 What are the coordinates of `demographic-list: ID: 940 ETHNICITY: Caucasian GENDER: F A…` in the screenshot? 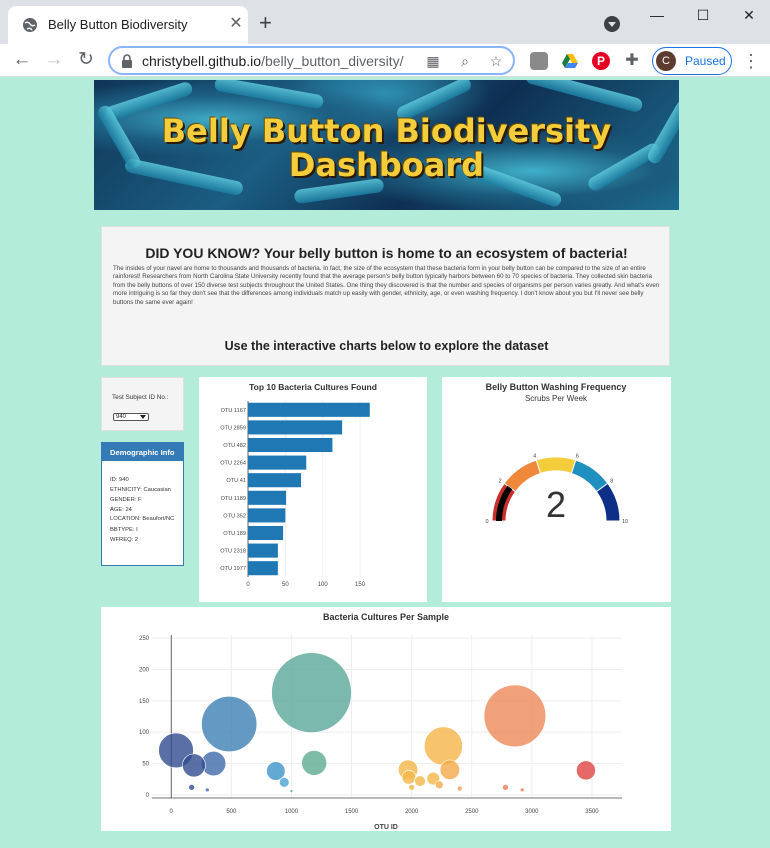 It's located at (145, 510).